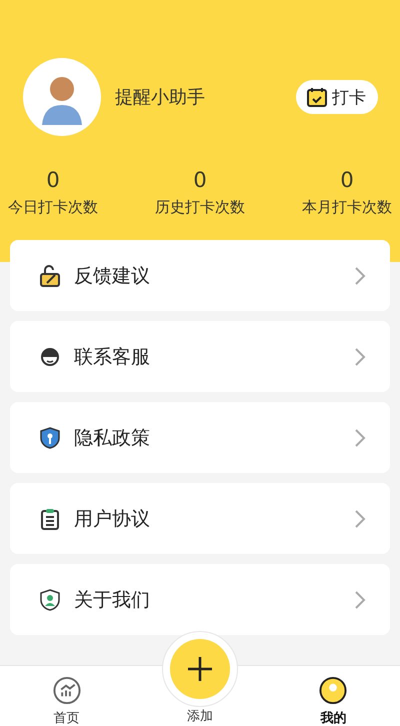 This screenshot has height=726, width=400. What do you see at coordinates (347, 207) in the screenshot?
I see `stat-label: 本月打卡次数` at bounding box center [347, 207].